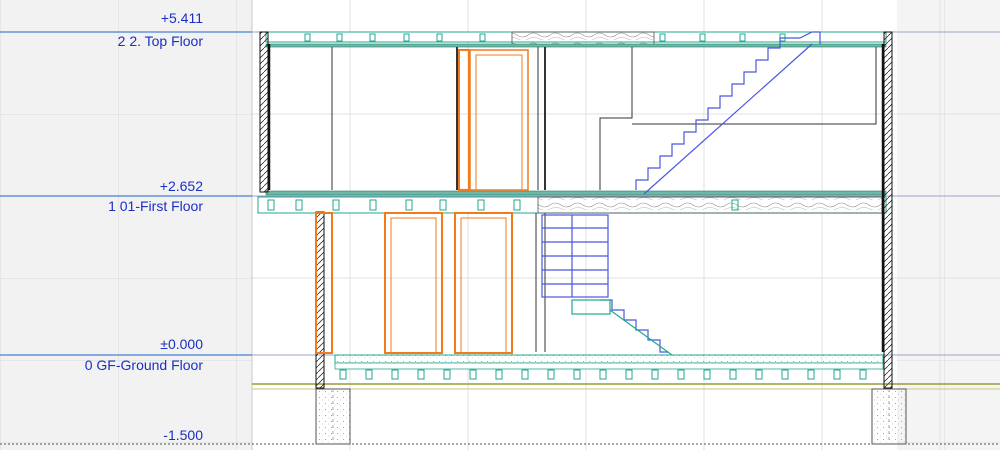 The width and height of the screenshot is (1000, 455). I want to click on upper-stair, so click(728, 113).